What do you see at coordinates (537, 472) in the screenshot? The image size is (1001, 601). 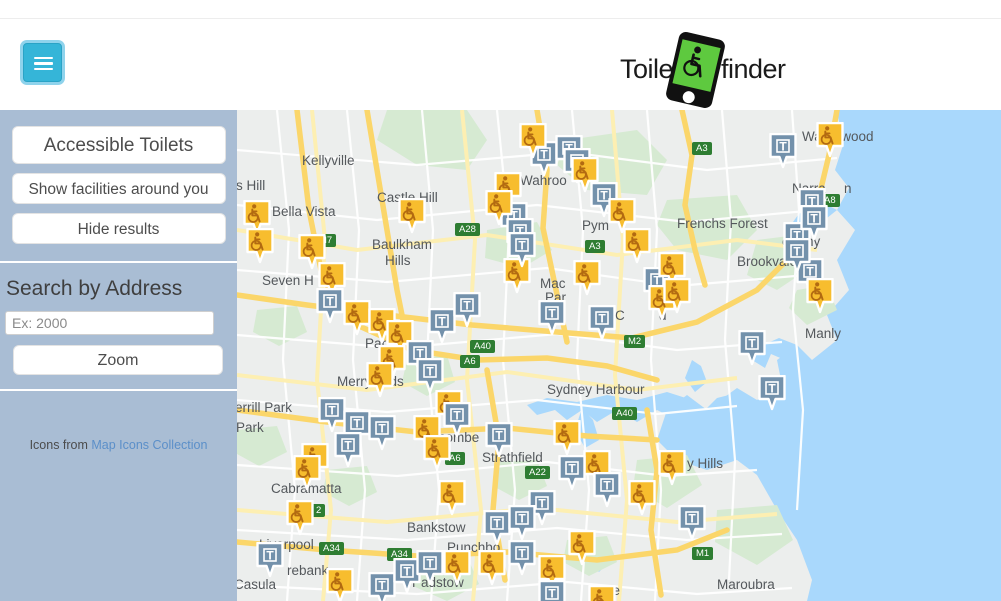 I see `road-shield: A22` at bounding box center [537, 472].